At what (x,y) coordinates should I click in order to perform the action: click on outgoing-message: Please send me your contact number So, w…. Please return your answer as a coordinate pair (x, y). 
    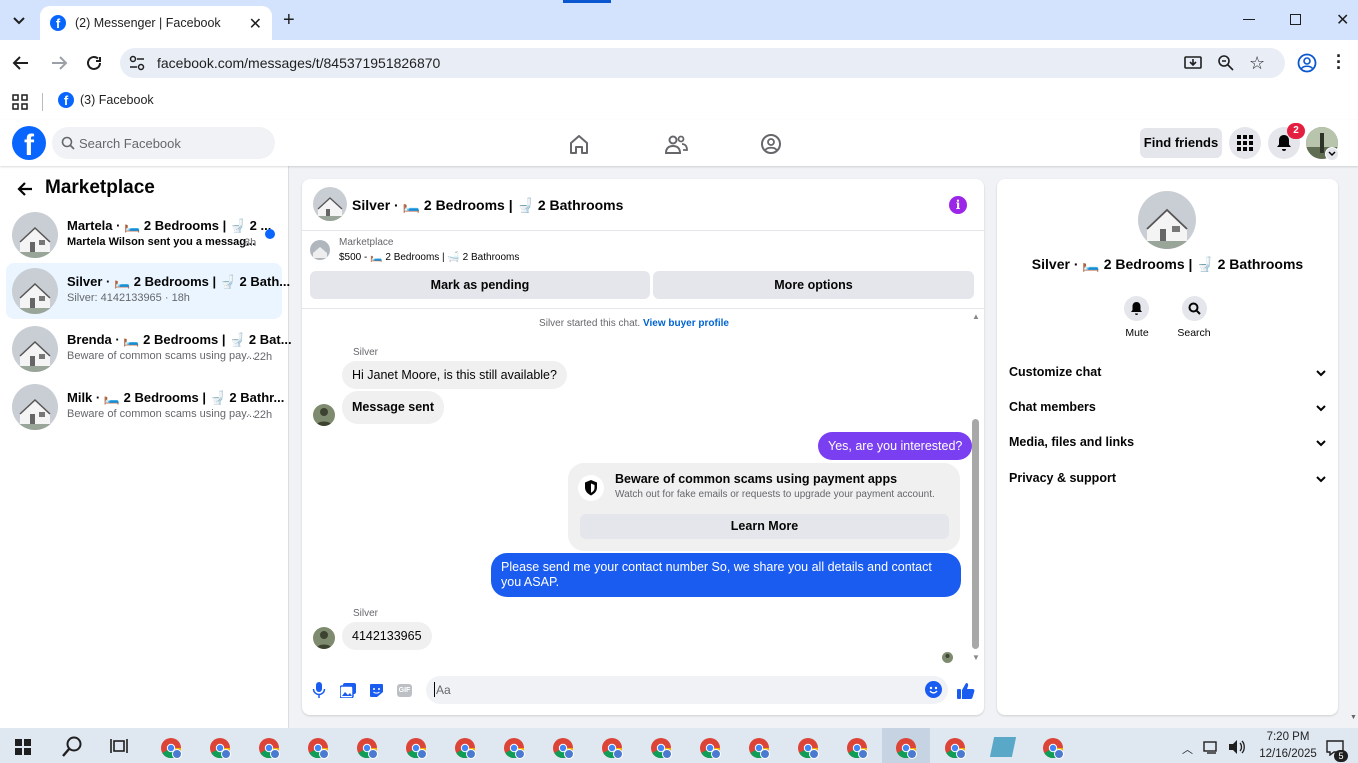
    Looking at the image, I should click on (726, 575).